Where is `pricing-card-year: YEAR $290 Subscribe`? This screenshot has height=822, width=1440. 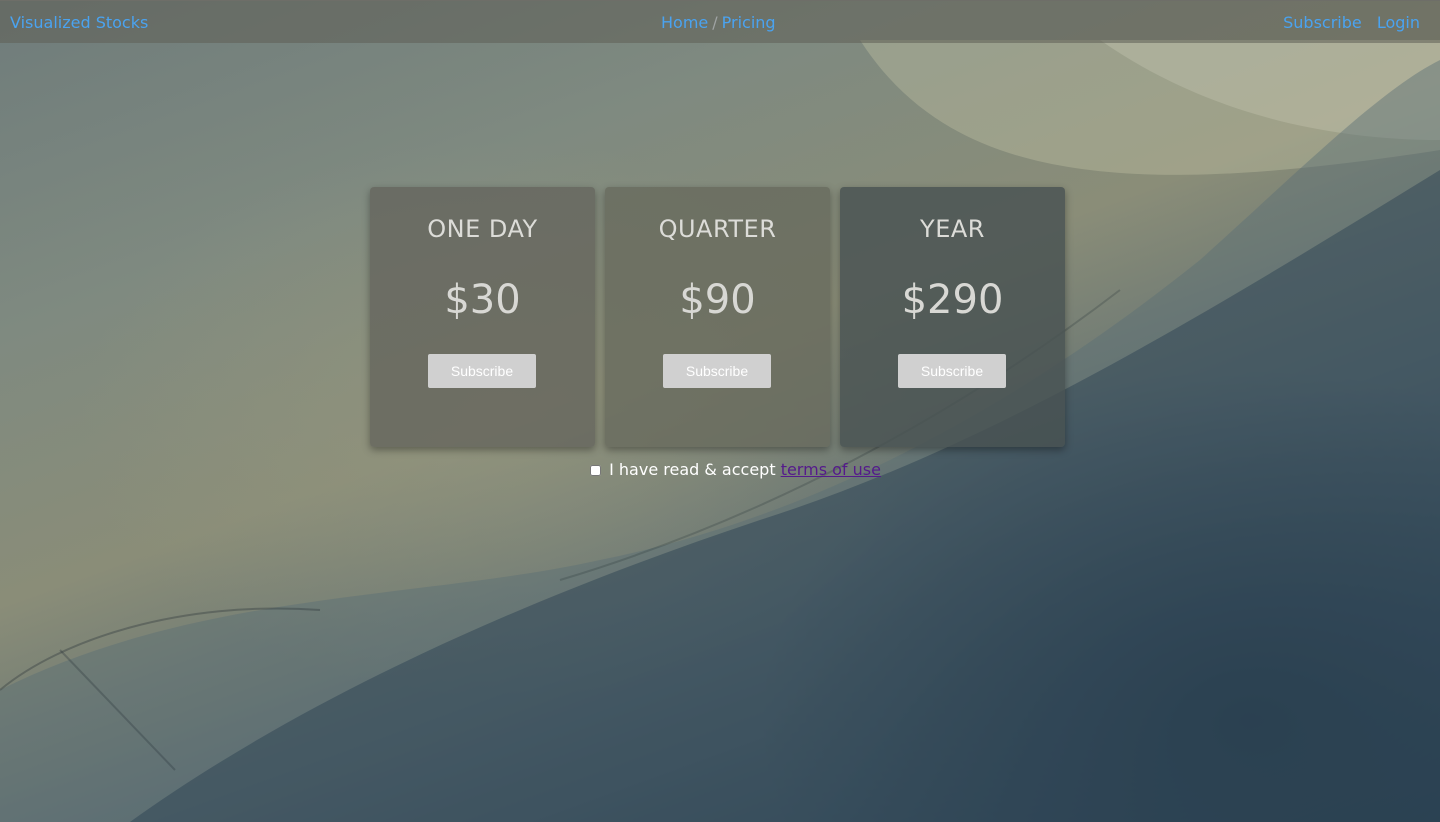
pricing-card-year: YEAR $290 Subscribe is located at coordinates (952, 317).